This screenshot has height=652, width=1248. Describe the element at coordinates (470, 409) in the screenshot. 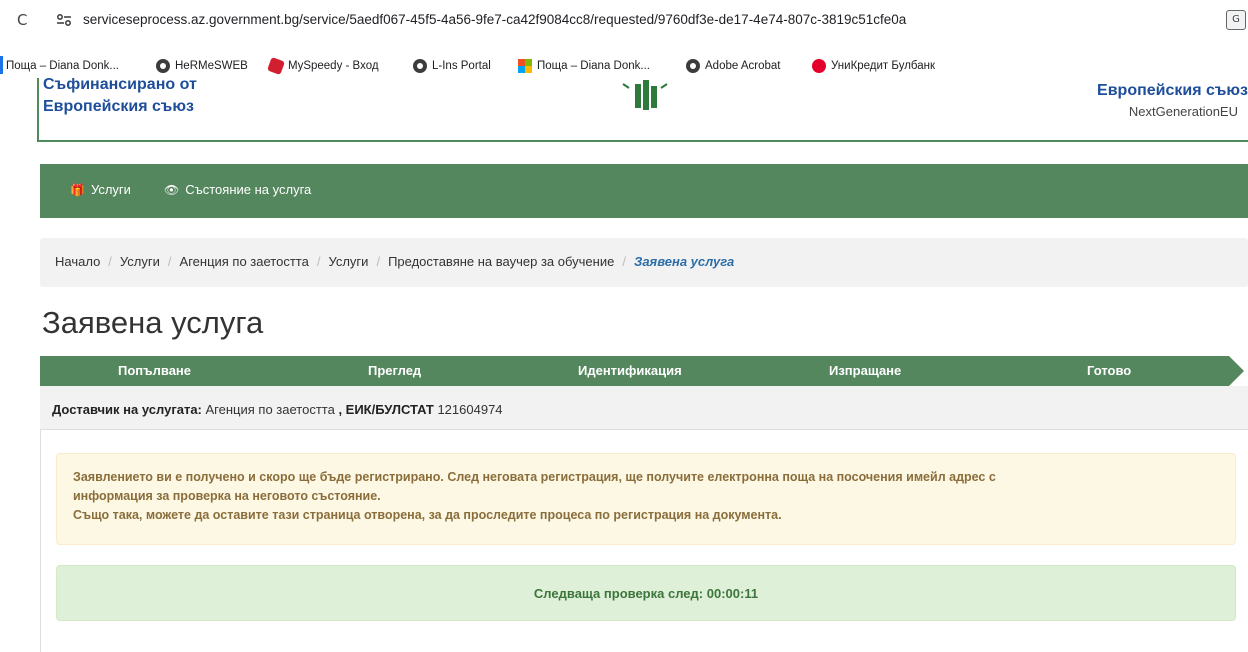

I see `provider-id-value: 121604974` at that location.